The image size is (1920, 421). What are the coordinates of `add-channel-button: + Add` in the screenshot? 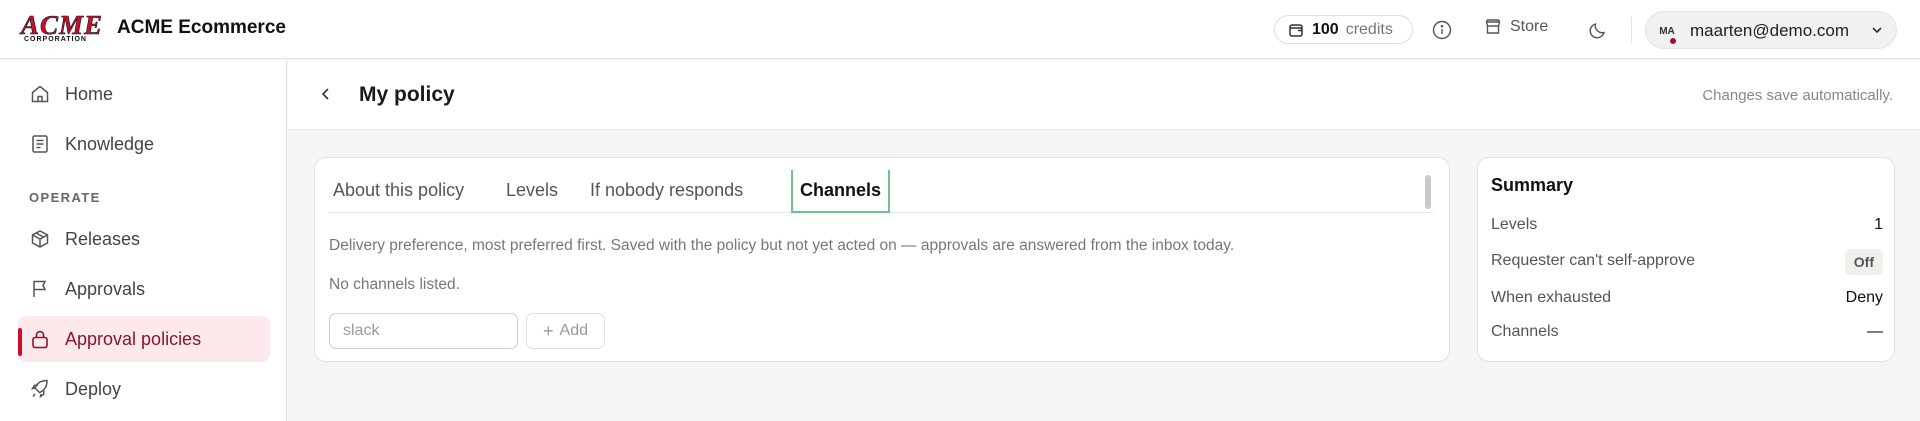 It's located at (565, 331).